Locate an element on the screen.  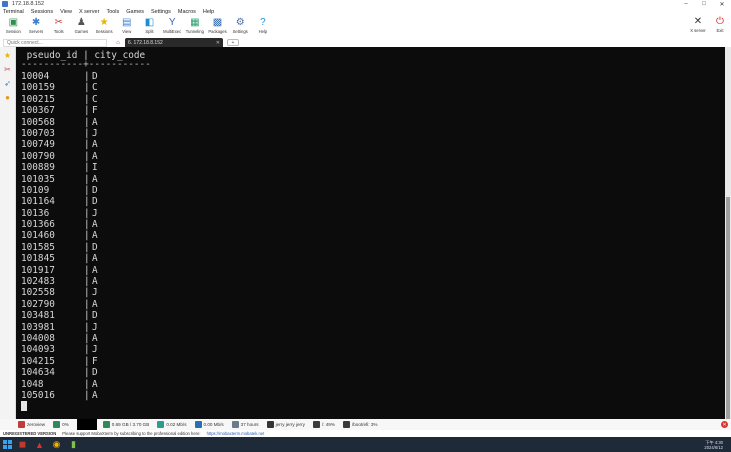
new-tab-button: + is located at coordinates (233, 42).